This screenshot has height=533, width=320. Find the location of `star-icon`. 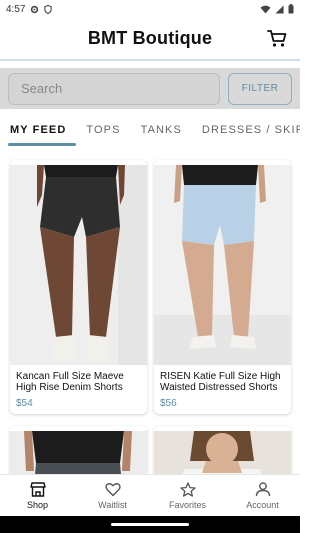

star-icon is located at coordinates (187, 489).